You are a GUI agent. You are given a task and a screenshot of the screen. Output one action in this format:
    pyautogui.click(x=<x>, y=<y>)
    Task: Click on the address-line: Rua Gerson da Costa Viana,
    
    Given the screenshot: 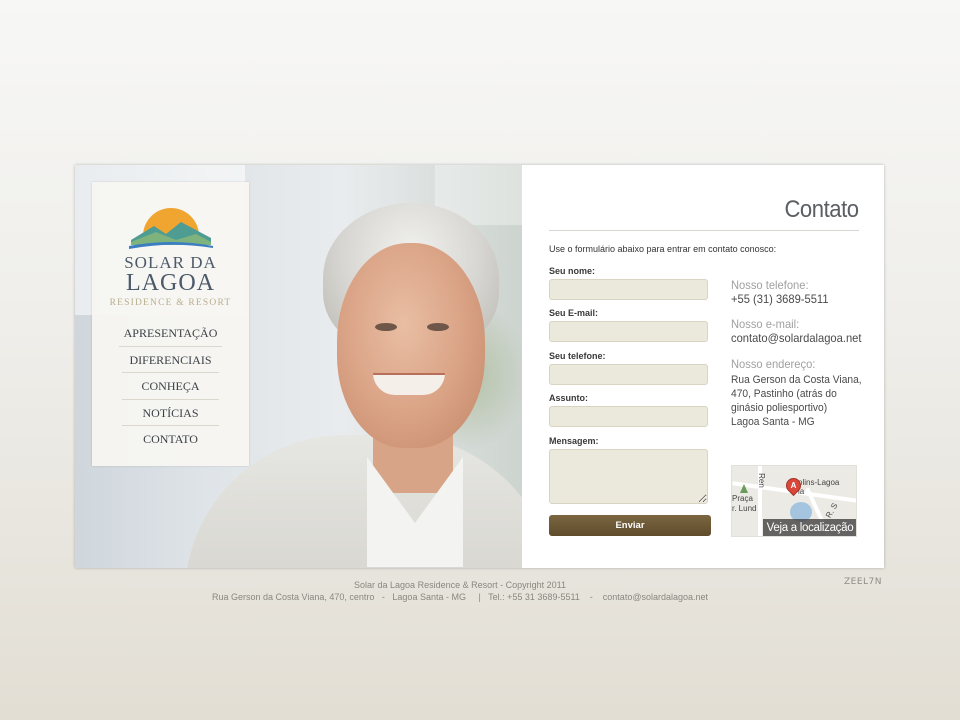 What is the action you would take?
    pyautogui.click(x=796, y=380)
    